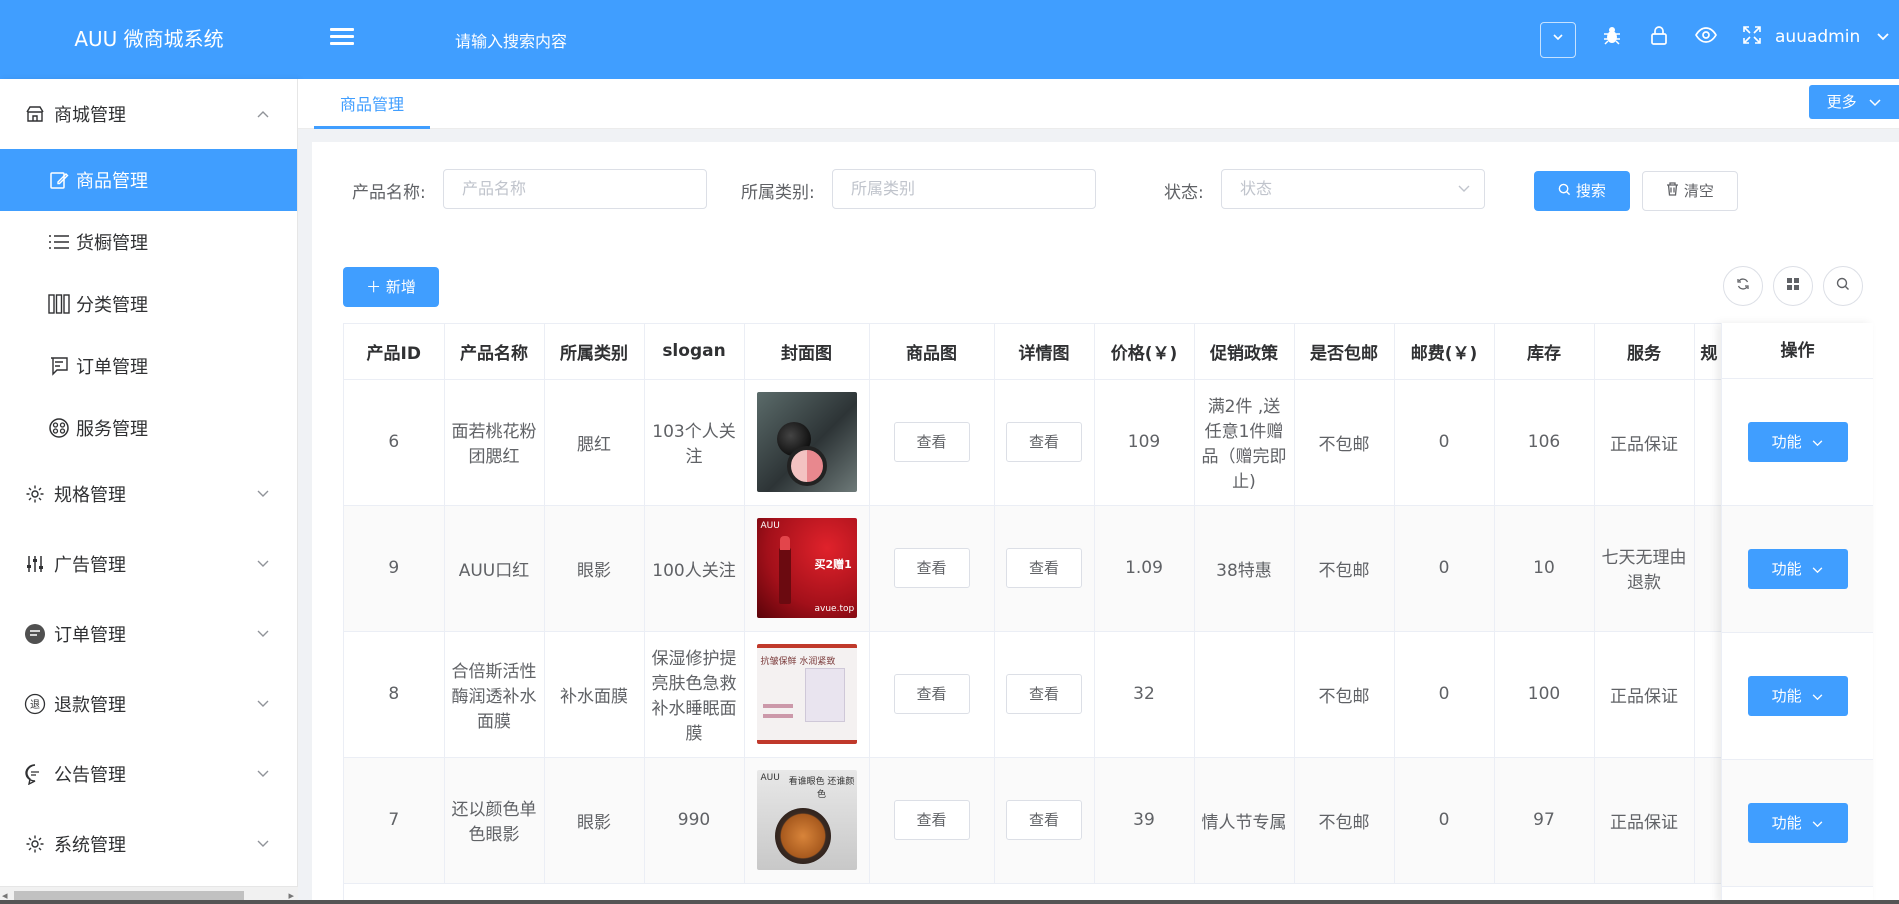 This screenshot has width=1899, height=904. Describe the element at coordinates (1793, 286) in the screenshot. I see `columns-button` at that location.